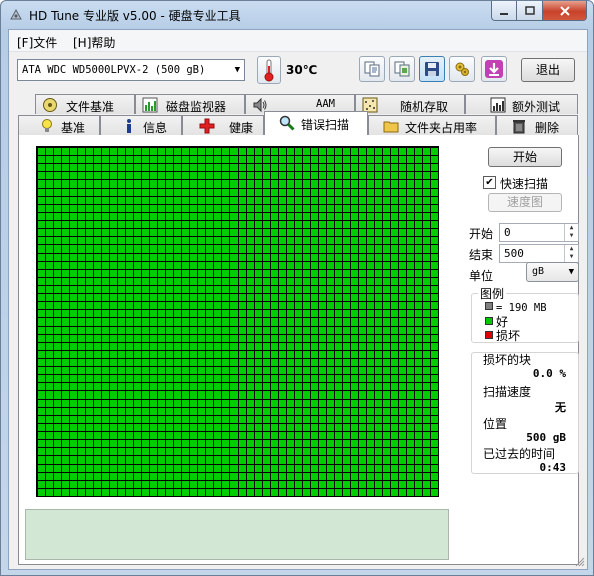 This screenshot has height=576, width=594. I want to click on options-button, so click(462, 69).